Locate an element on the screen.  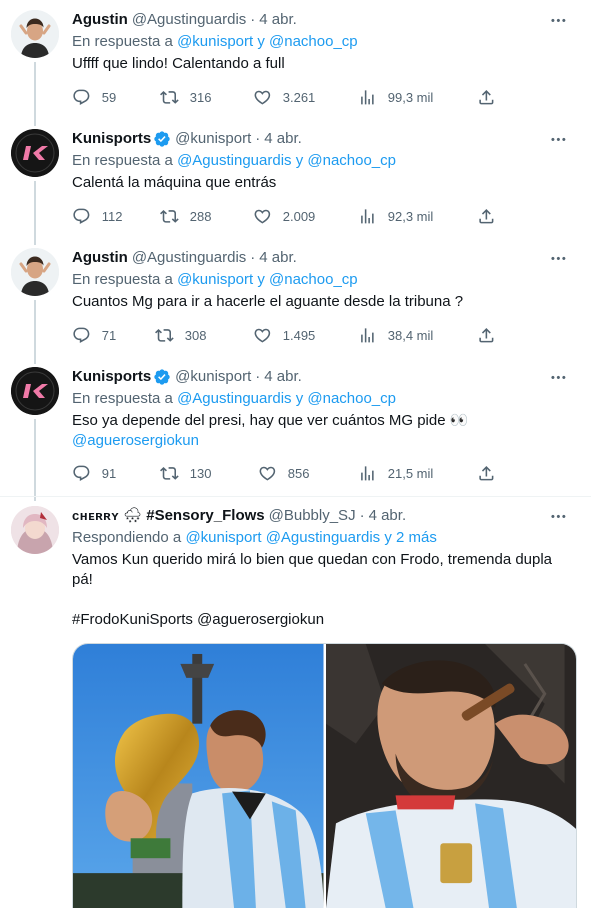
reply-prefix: En respuesta a is located at coordinates (122, 398).